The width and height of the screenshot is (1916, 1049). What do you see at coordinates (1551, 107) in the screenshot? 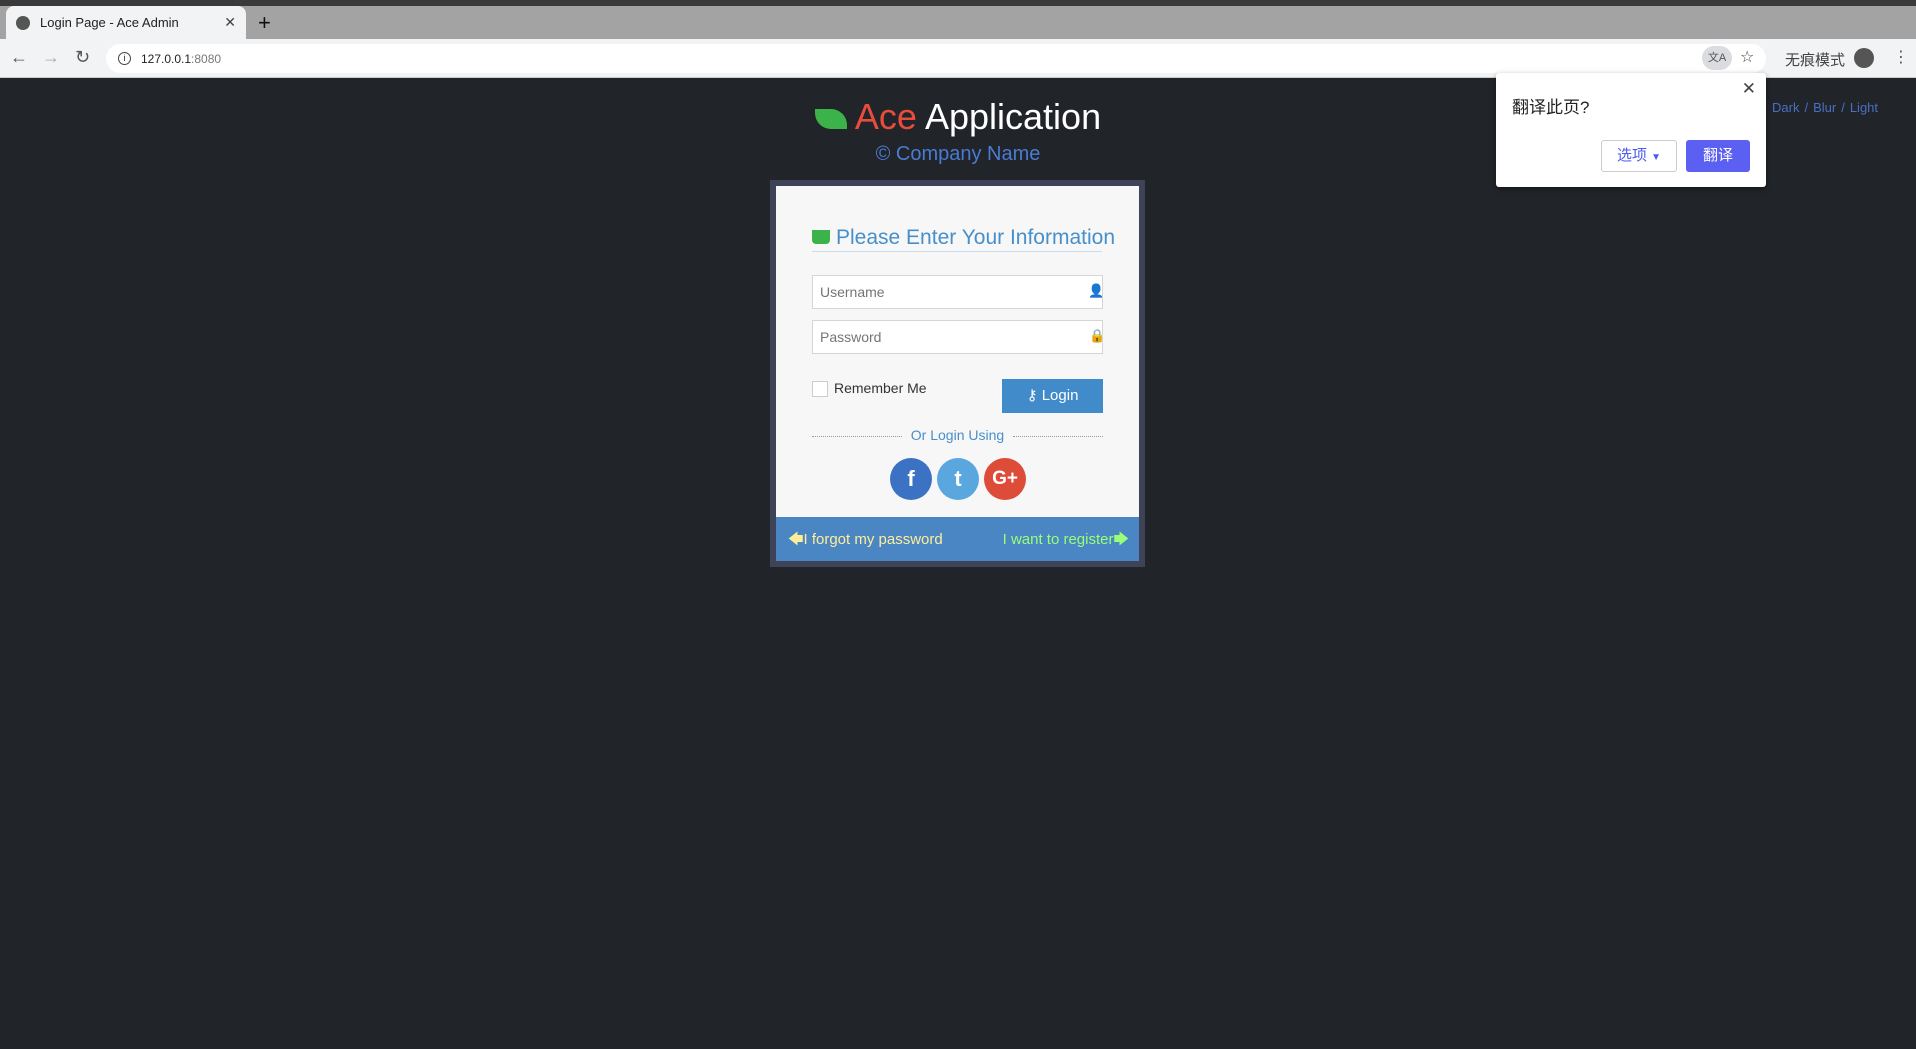
I see `translate-question: 翻译此页?` at bounding box center [1551, 107].